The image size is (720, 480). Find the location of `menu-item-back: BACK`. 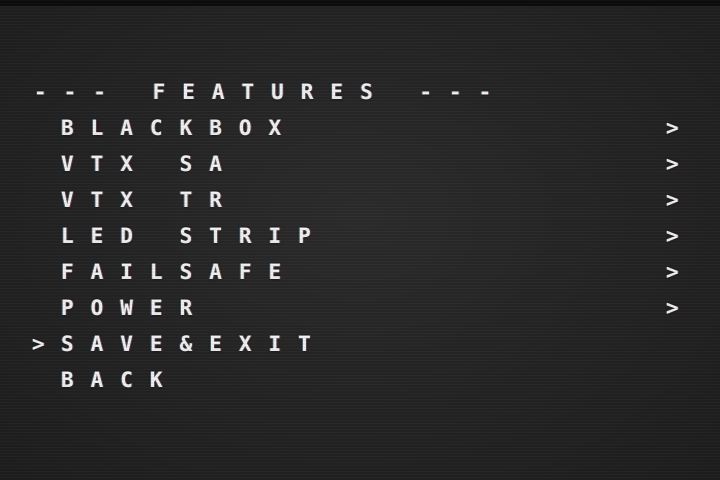

menu-item-back: BACK is located at coordinates (120, 380).